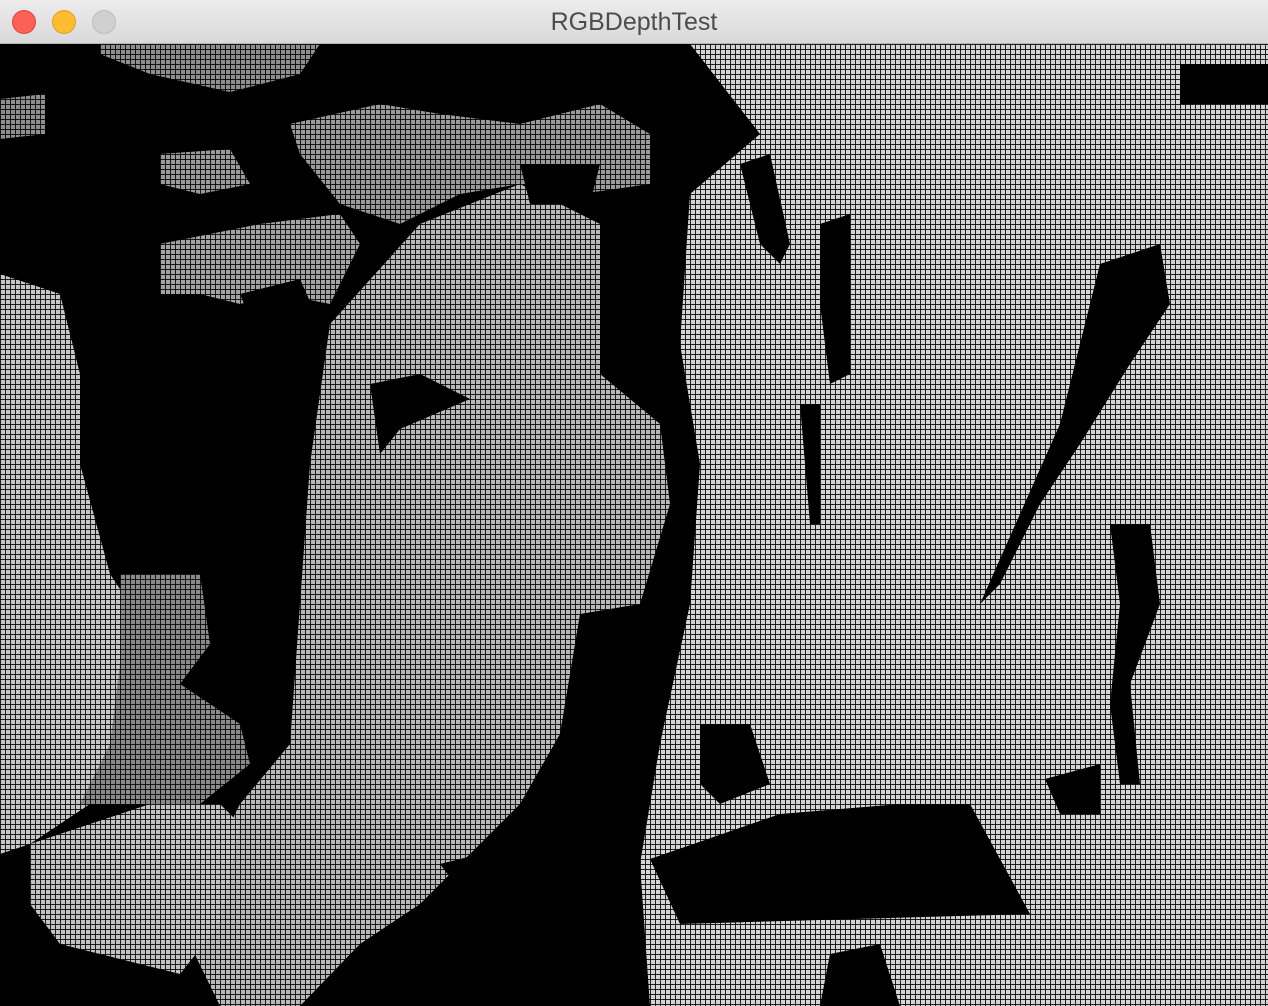 This screenshot has width=1268, height=1006. I want to click on title-bar: RGBDepthTest, so click(634, 22).